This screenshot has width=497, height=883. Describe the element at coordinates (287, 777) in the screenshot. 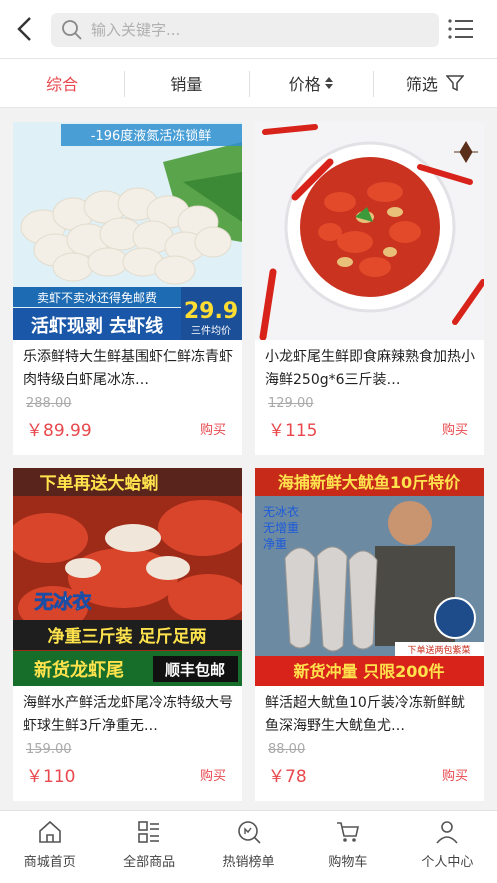

I see `current-price: ￥78` at that location.